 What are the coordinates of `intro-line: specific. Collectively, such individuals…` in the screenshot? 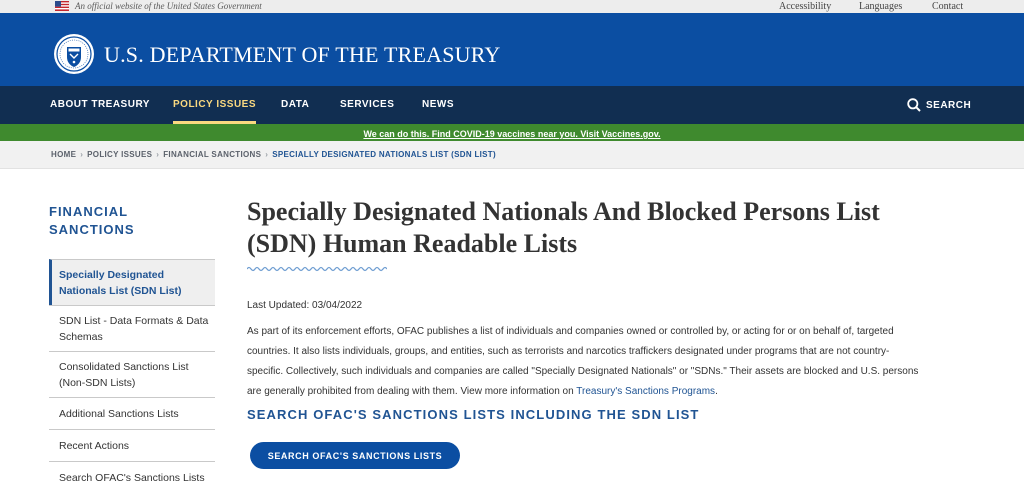 It's located at (583, 371).